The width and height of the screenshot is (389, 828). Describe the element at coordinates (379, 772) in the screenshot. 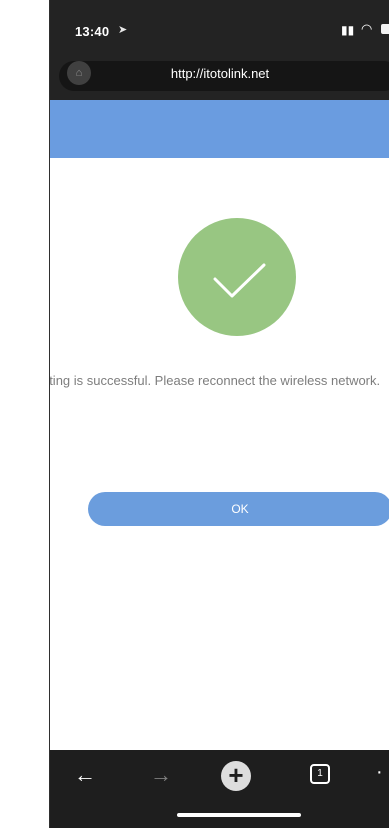

I see `more-menu-icon: ·` at that location.